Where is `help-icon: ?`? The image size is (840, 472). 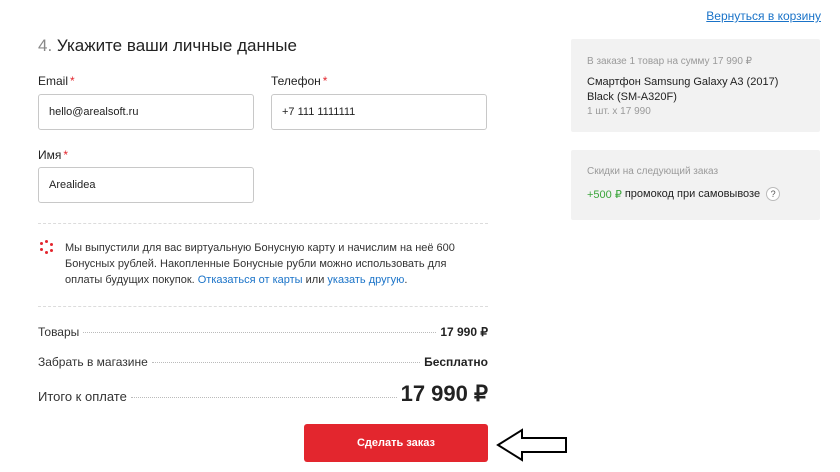
help-icon: ? is located at coordinates (773, 194).